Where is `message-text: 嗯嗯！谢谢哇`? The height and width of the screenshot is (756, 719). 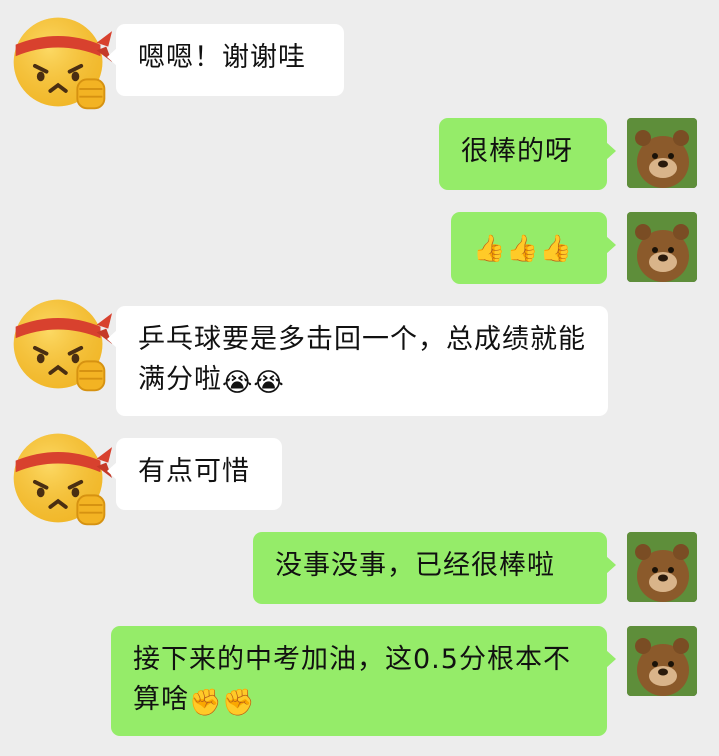
message-text: 嗯嗯！谢谢哇 is located at coordinates (222, 57).